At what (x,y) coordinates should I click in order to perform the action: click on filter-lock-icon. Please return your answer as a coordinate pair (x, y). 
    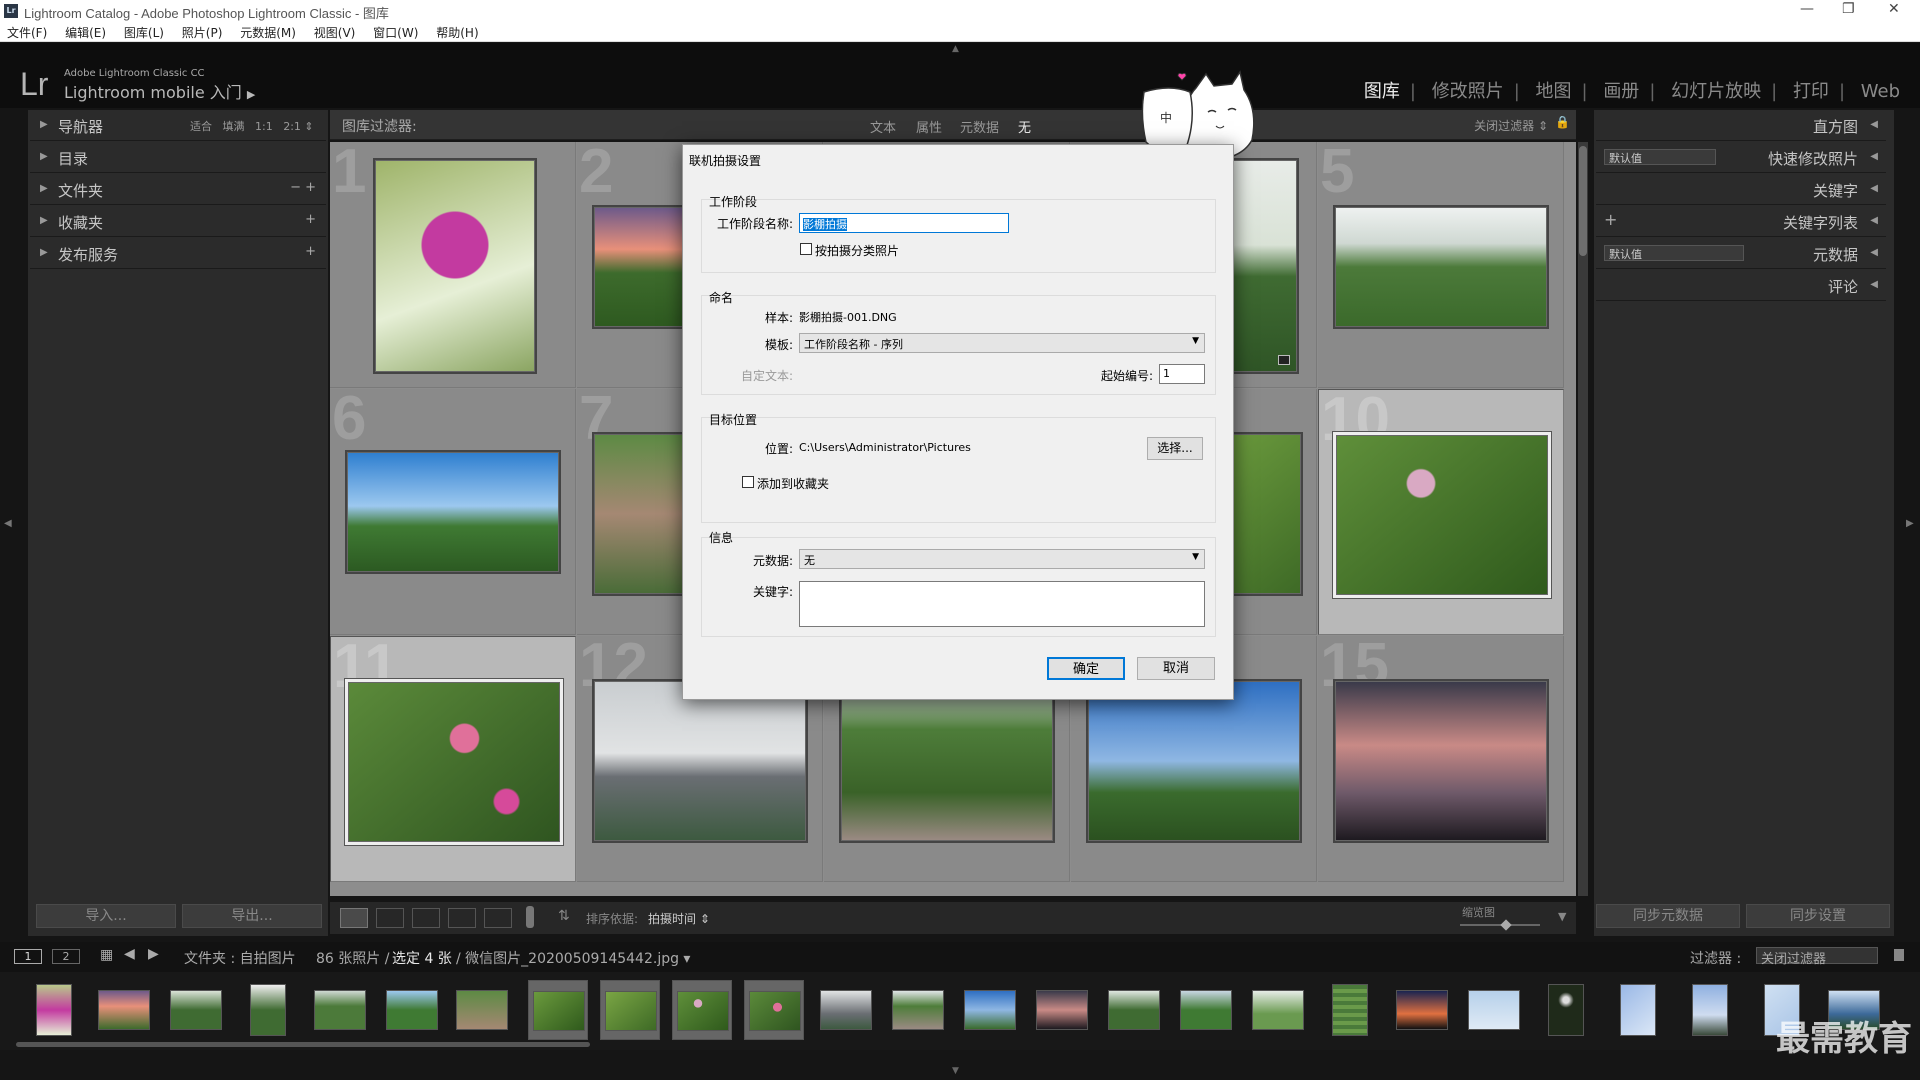
    Looking at the image, I should click on (1899, 955).